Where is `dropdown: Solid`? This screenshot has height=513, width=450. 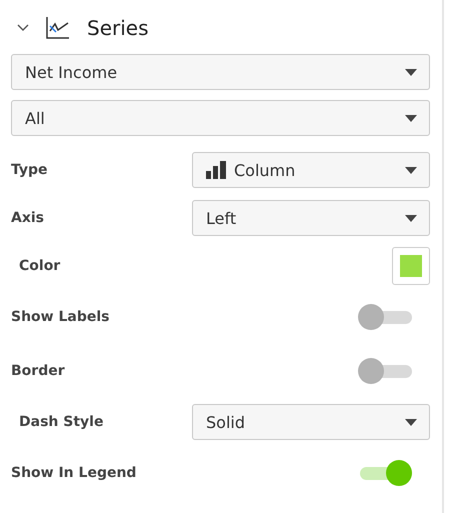
dropdown: Solid is located at coordinates (311, 422).